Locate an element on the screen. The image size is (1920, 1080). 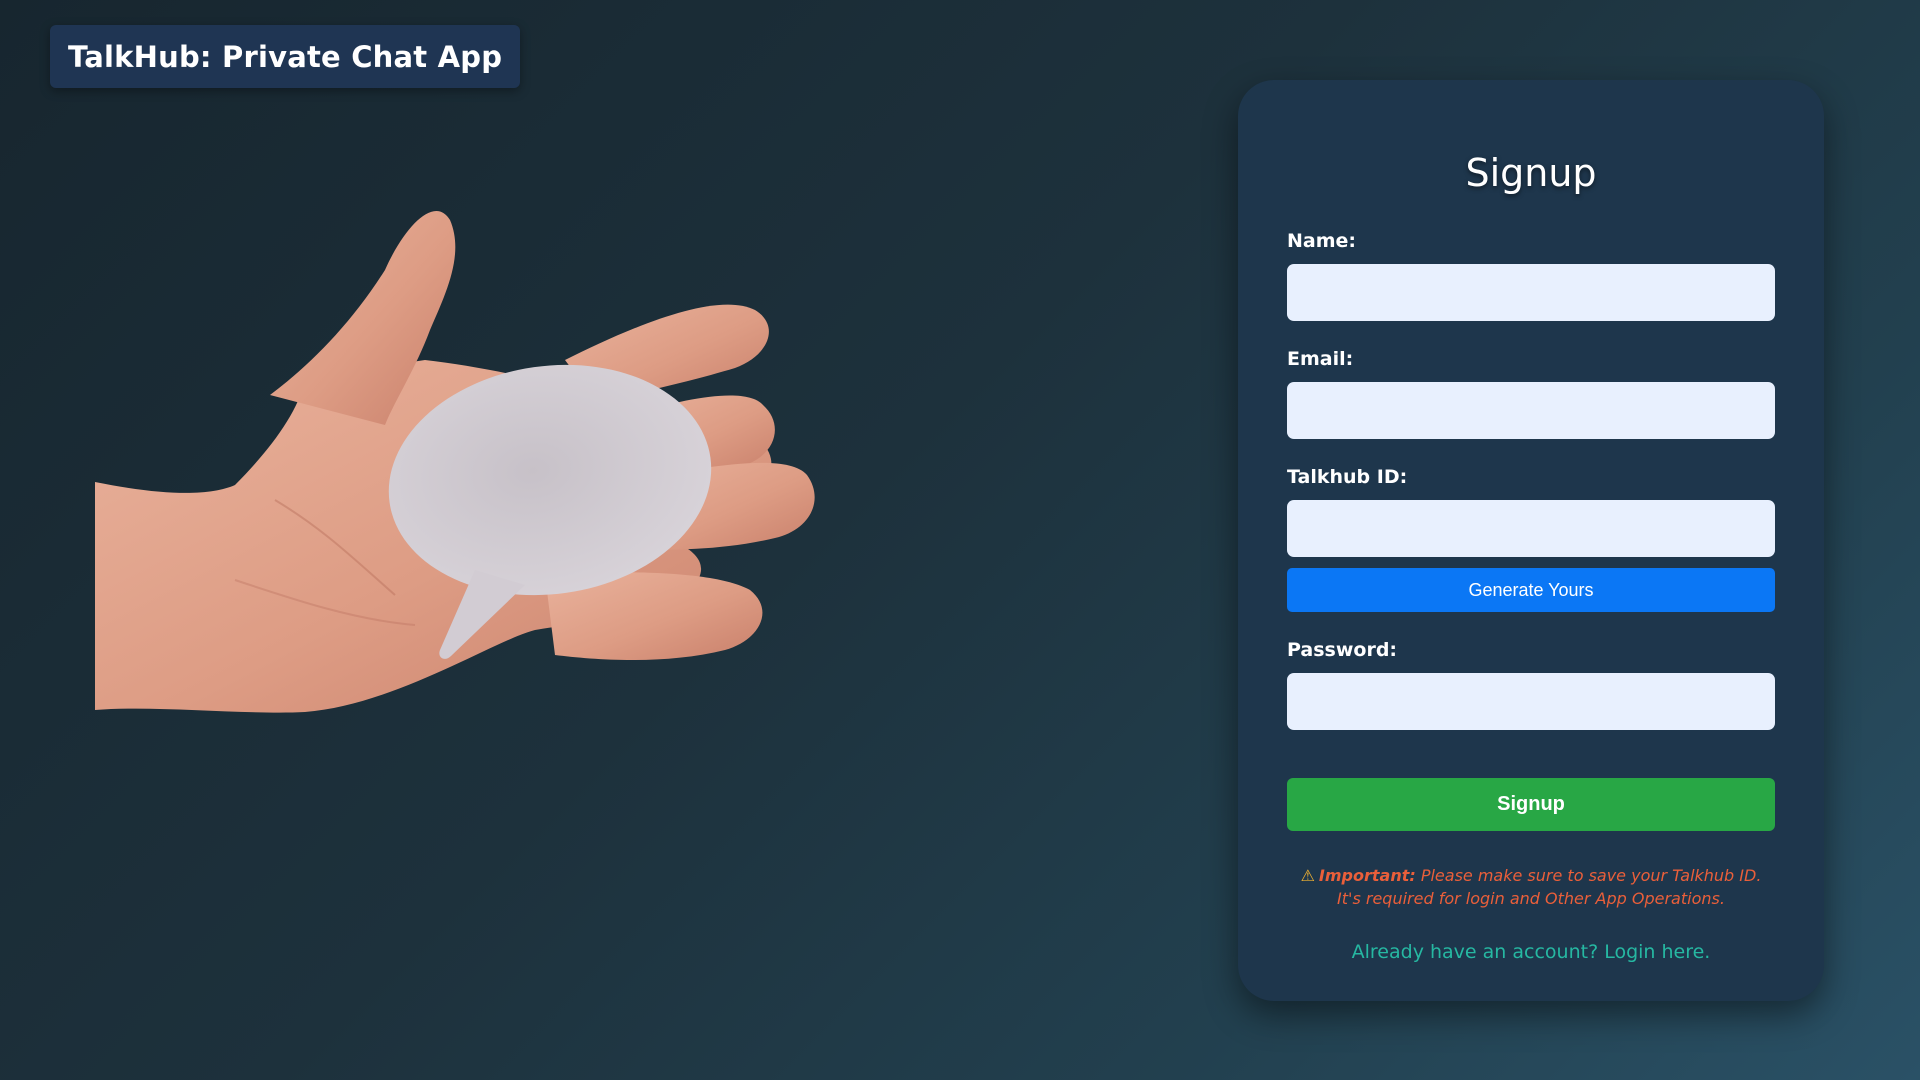
warning-icon: ⚠ is located at coordinates (1307, 875).